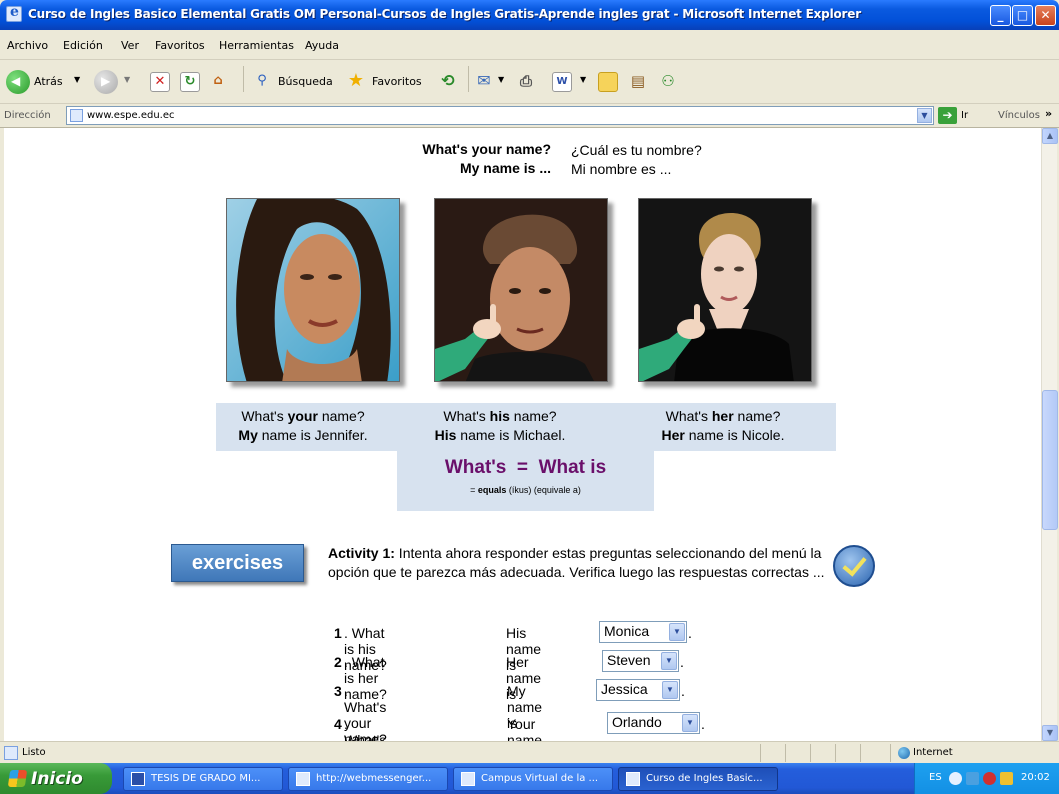 This screenshot has height=794, width=1059. What do you see at coordinates (218, 80) in the screenshot?
I see `home-icon: ⌂` at bounding box center [218, 80].